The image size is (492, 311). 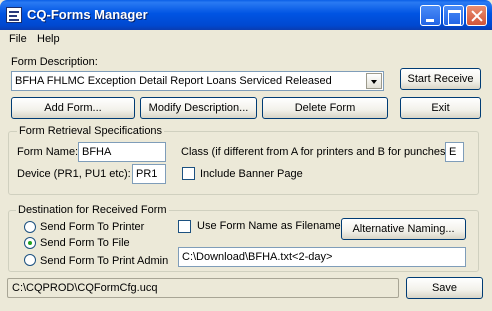 I want to click on file-path-field: C:\Download\BFHA.txt<2-day>, so click(x=322, y=257).